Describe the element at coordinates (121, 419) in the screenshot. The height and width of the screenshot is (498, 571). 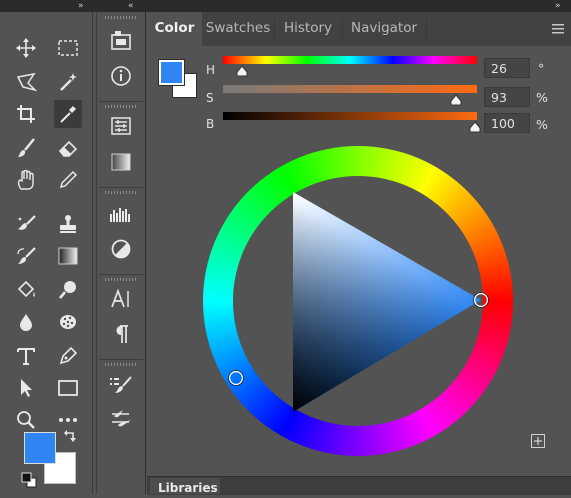
I see `brush-presets-icon` at that location.